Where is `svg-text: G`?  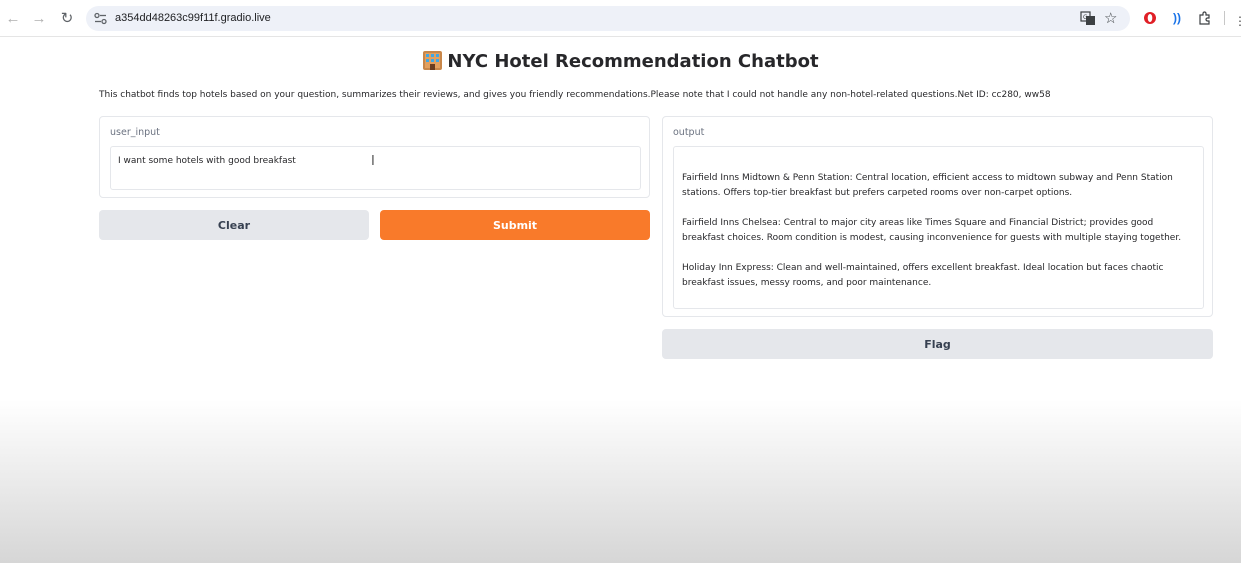
svg-text: G is located at coordinates (1085, 17).